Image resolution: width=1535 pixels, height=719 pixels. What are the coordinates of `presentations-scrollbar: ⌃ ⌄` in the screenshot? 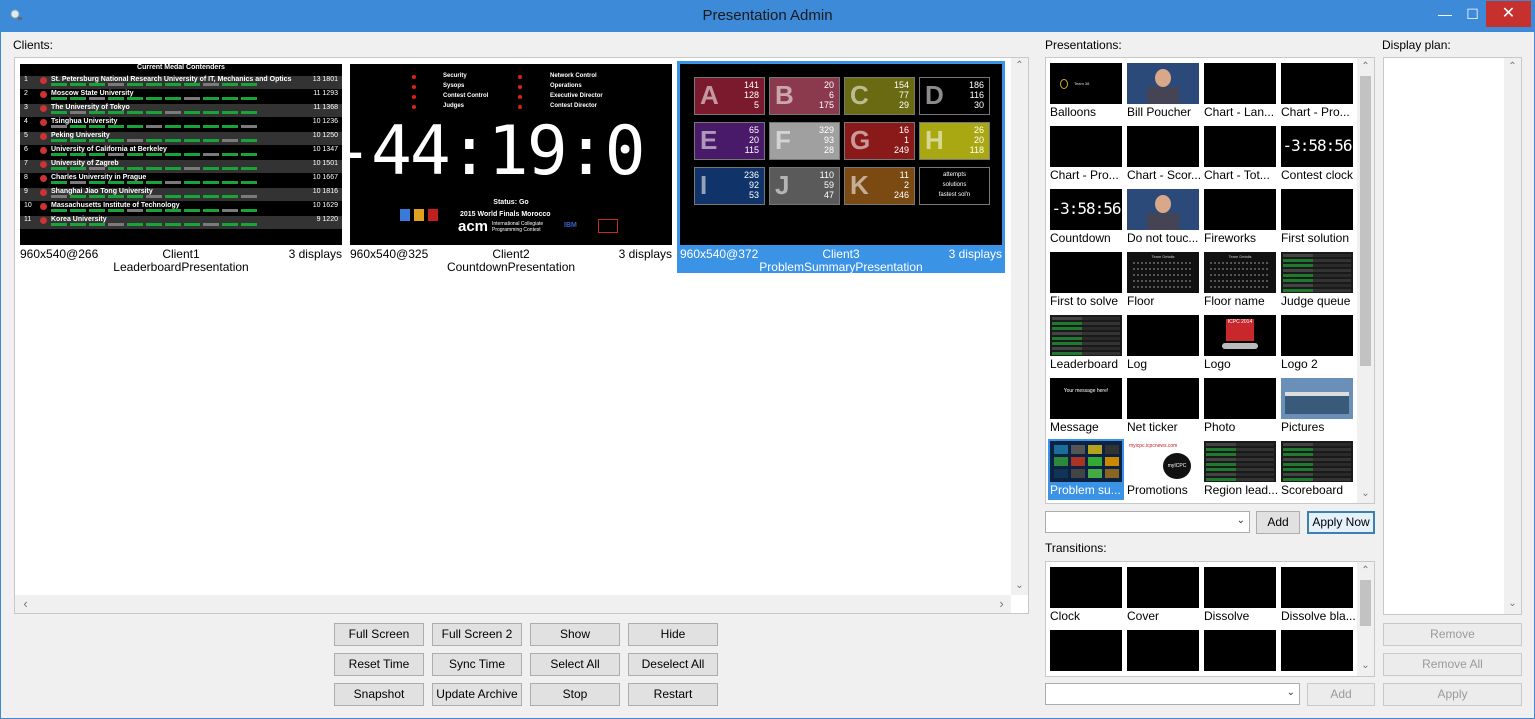 It's located at (1365, 280).